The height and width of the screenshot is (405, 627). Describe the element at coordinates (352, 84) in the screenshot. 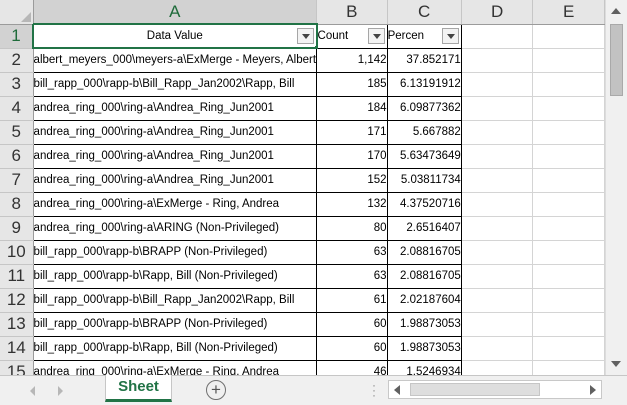

I see `cell-count: 185` at that location.